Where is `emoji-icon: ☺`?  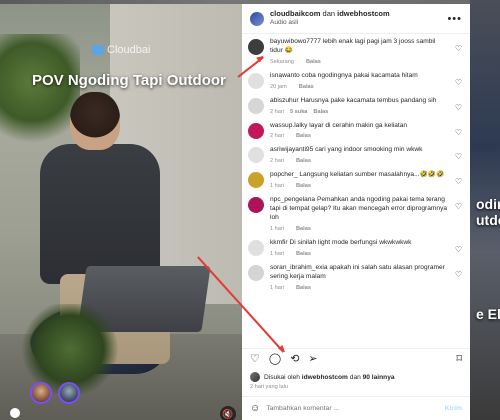
emoji-icon: ☺ is located at coordinates (255, 408).